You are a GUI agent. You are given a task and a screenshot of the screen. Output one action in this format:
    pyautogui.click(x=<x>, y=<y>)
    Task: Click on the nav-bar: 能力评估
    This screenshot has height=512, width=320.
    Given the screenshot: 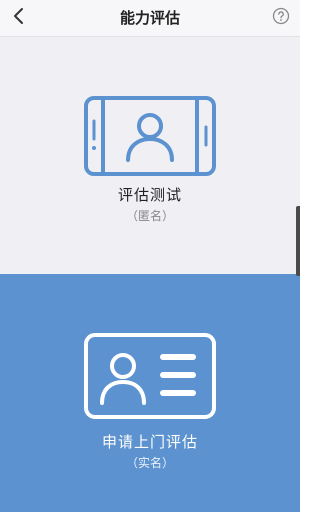 What is the action you would take?
    pyautogui.click(x=150, y=18)
    